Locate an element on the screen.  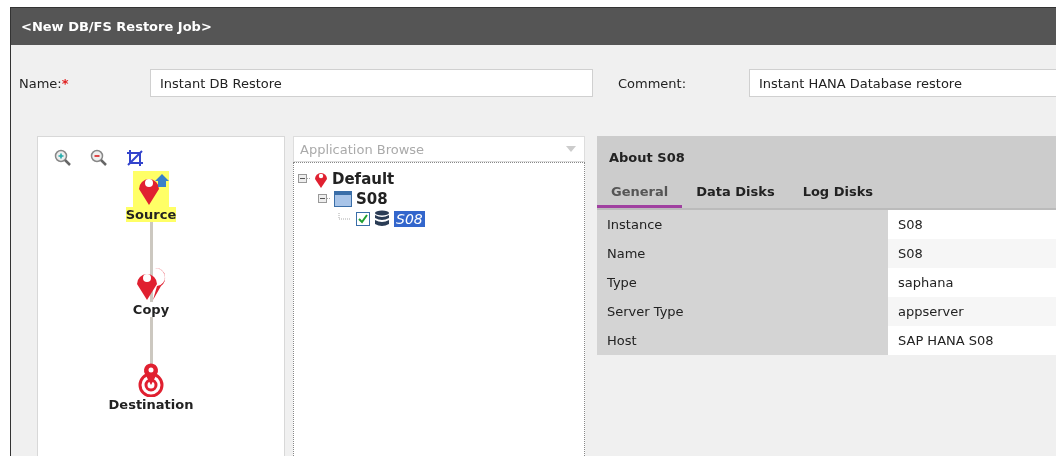
name-label: Name: is located at coordinates (40, 83).